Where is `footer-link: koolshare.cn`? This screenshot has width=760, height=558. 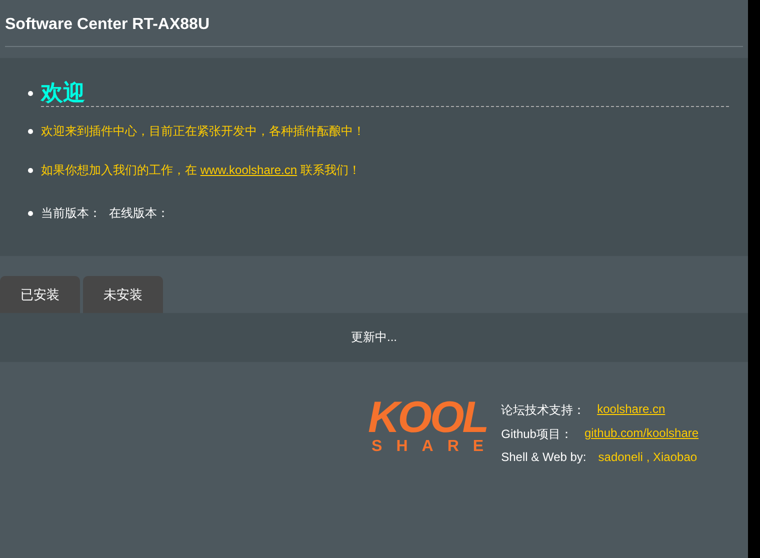
footer-link: koolshare.cn is located at coordinates (631, 409).